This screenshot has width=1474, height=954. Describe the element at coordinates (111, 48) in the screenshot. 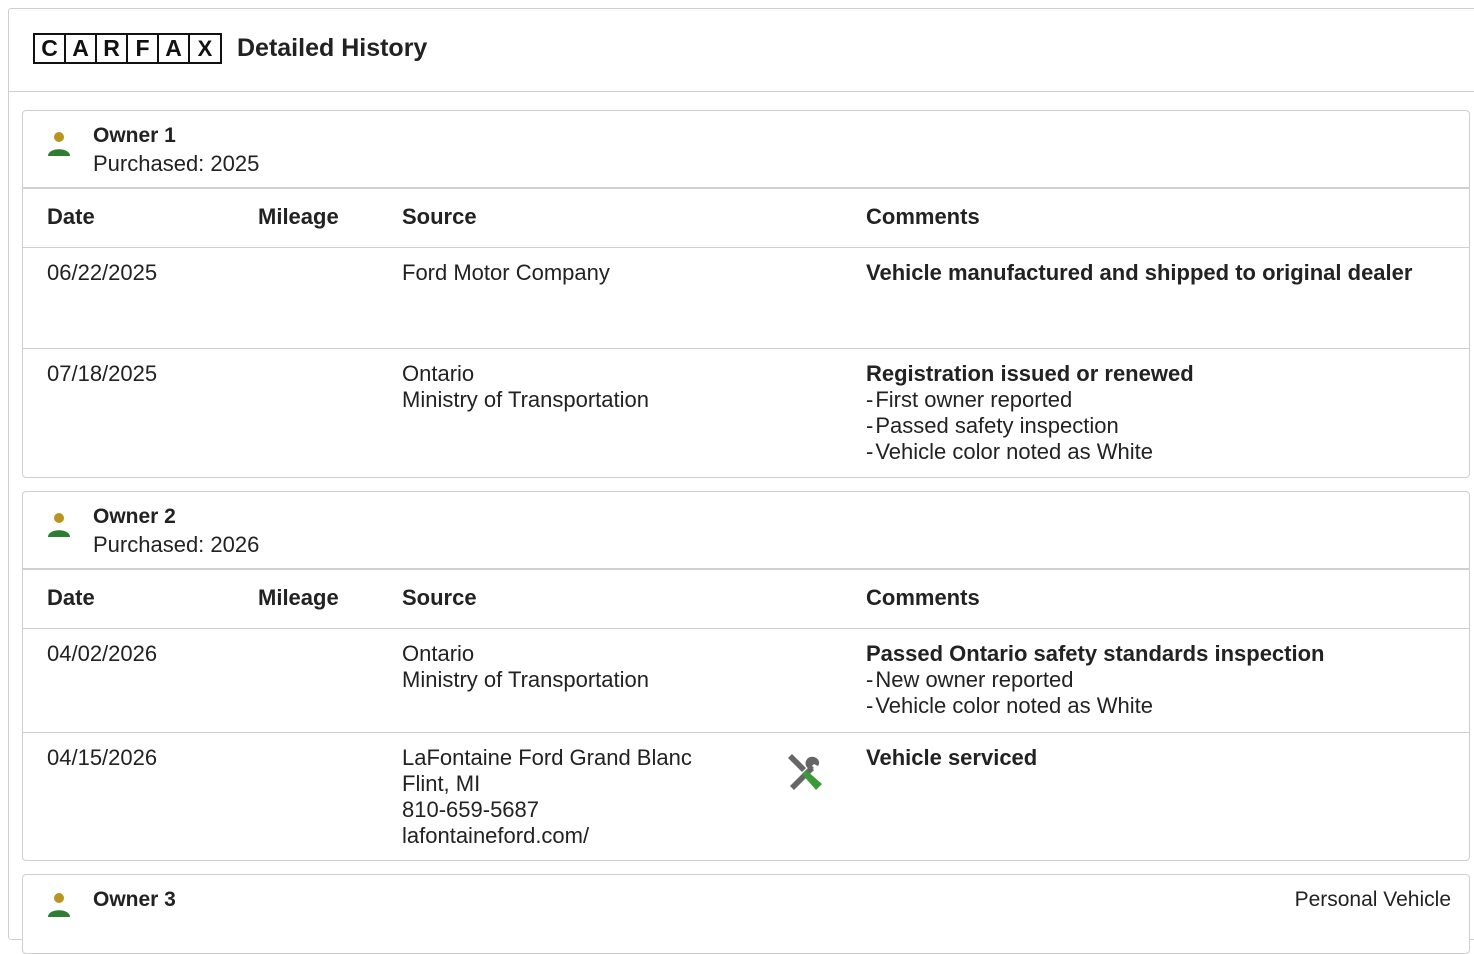

I see `logo-letter: R` at that location.